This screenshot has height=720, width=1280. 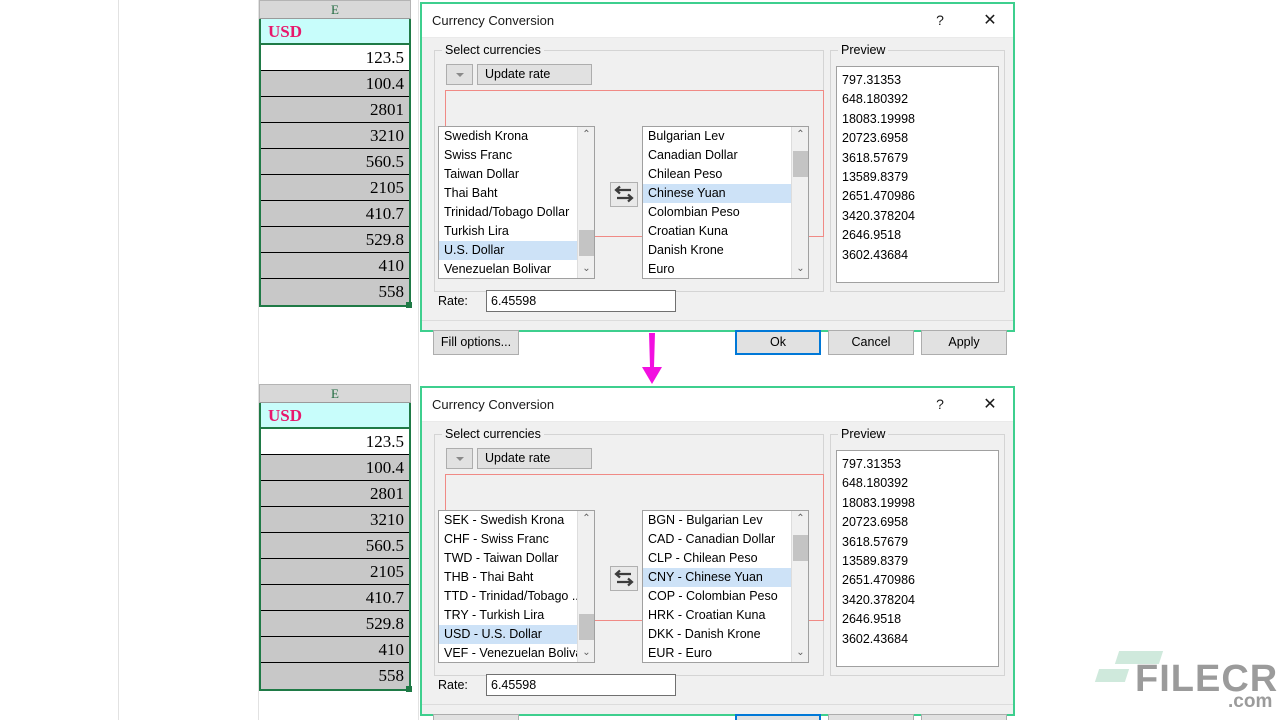 I want to click on currency-list-item: BGN - Bulgarian Lev, so click(x=717, y=520).